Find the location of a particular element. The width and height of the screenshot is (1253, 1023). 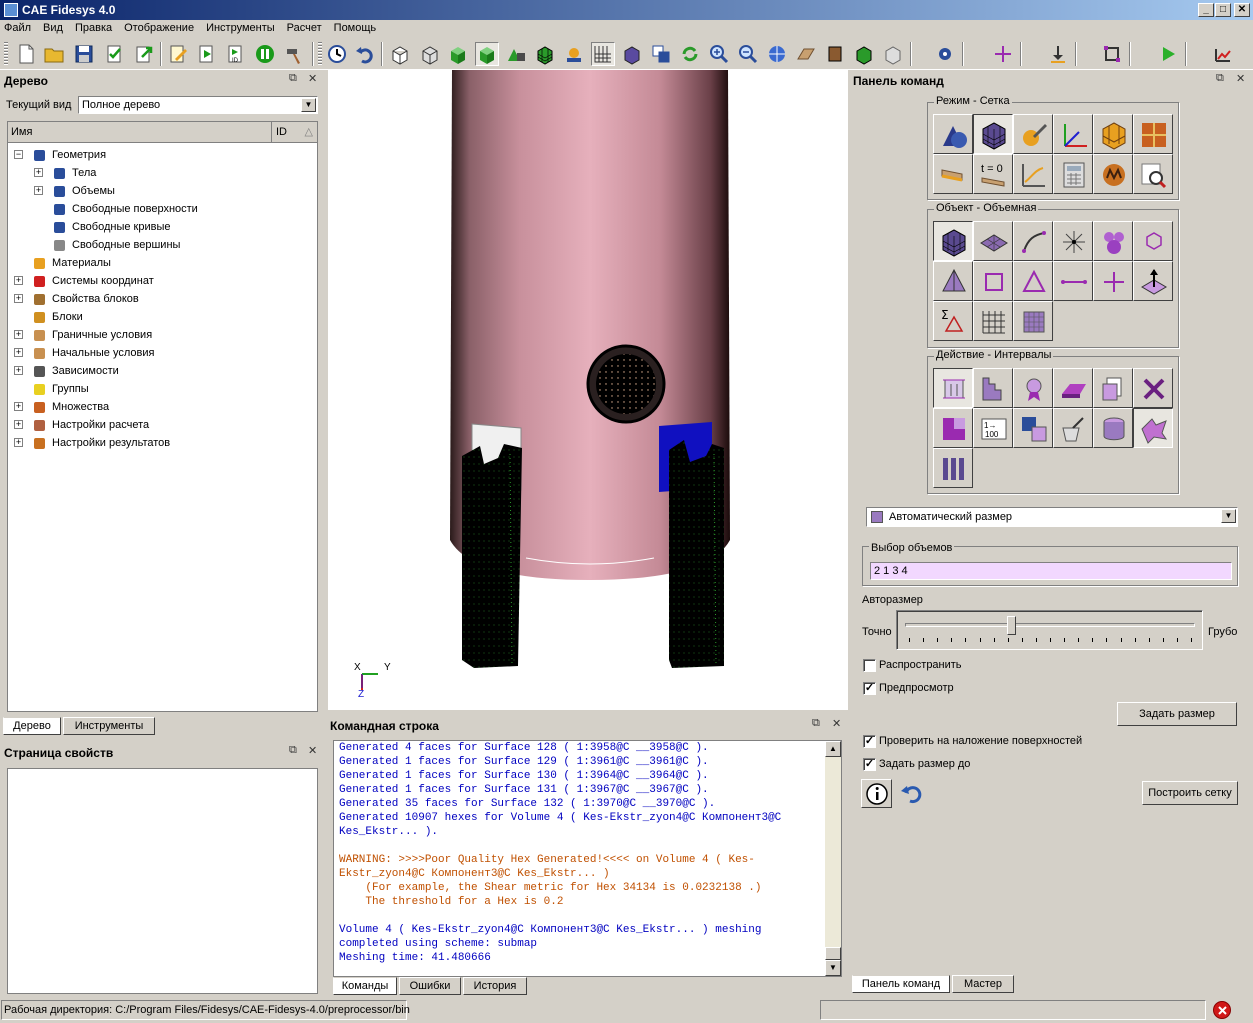

menu-view: Вид is located at coordinates (53, 29).